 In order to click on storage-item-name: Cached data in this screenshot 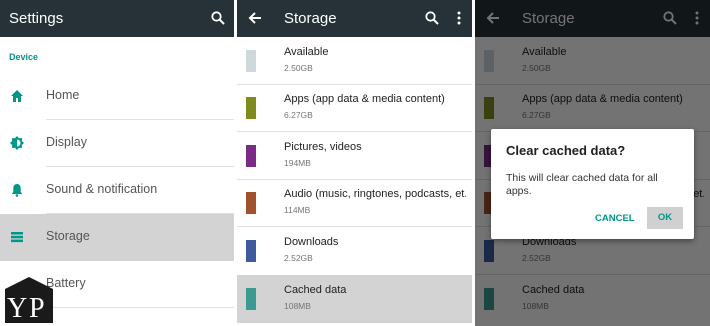, I will do `click(315, 290)`.